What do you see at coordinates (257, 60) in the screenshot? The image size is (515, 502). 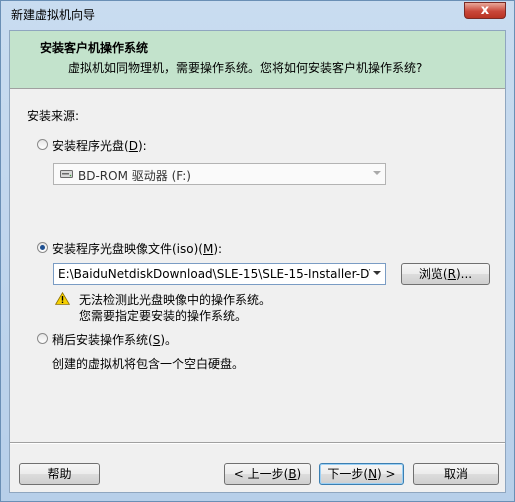 I see `header-banner: 安装客户机操作系统 虚拟机如同物理机，需要操作系统。您将如何安装客户机操作系统?` at bounding box center [257, 60].